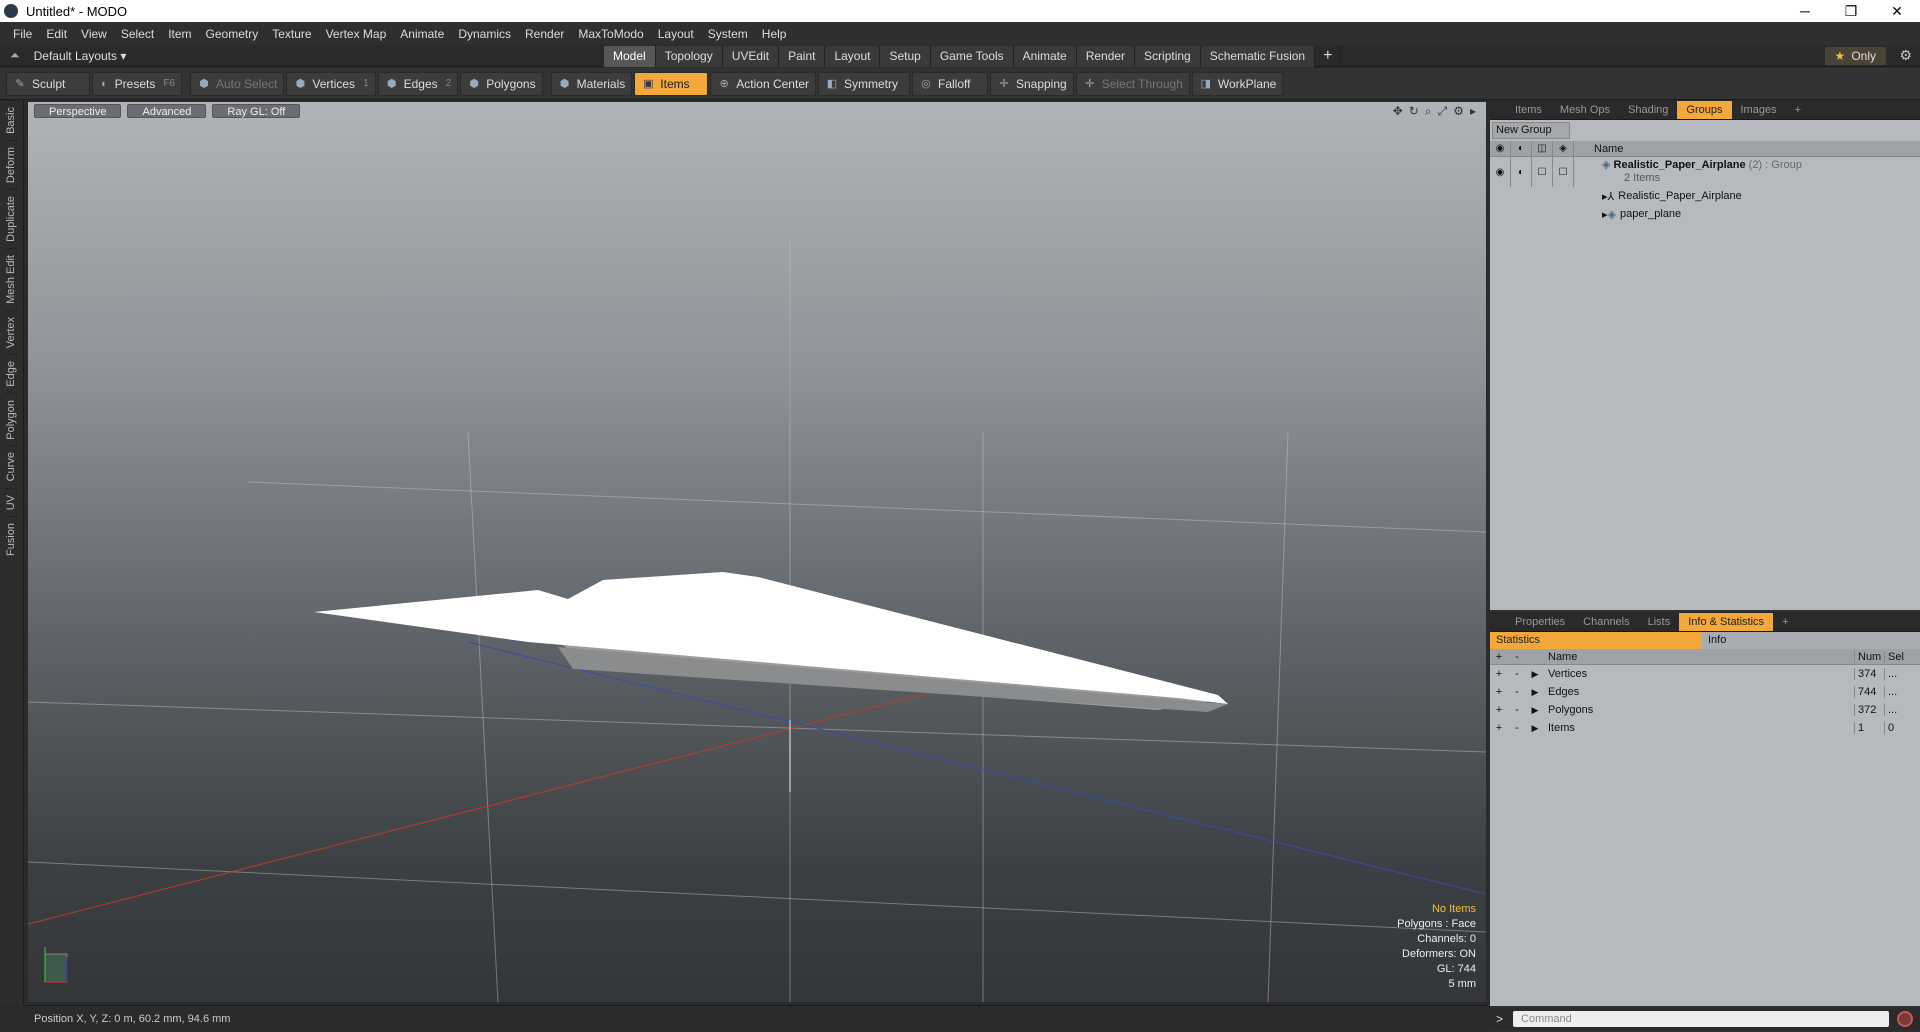 Image resolution: width=1920 pixels, height=1032 pixels. Describe the element at coordinates (1168, 56) in the screenshot. I see `tab-scripting: Scripting` at that location.